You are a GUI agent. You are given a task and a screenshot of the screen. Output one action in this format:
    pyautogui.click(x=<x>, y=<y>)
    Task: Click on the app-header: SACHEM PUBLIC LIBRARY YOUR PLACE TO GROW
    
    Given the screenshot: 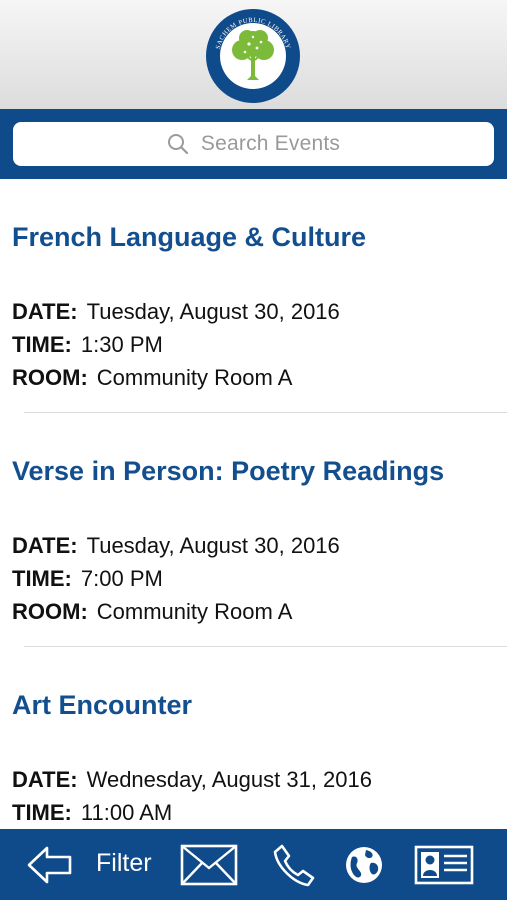 What is the action you would take?
    pyautogui.click(x=253, y=54)
    